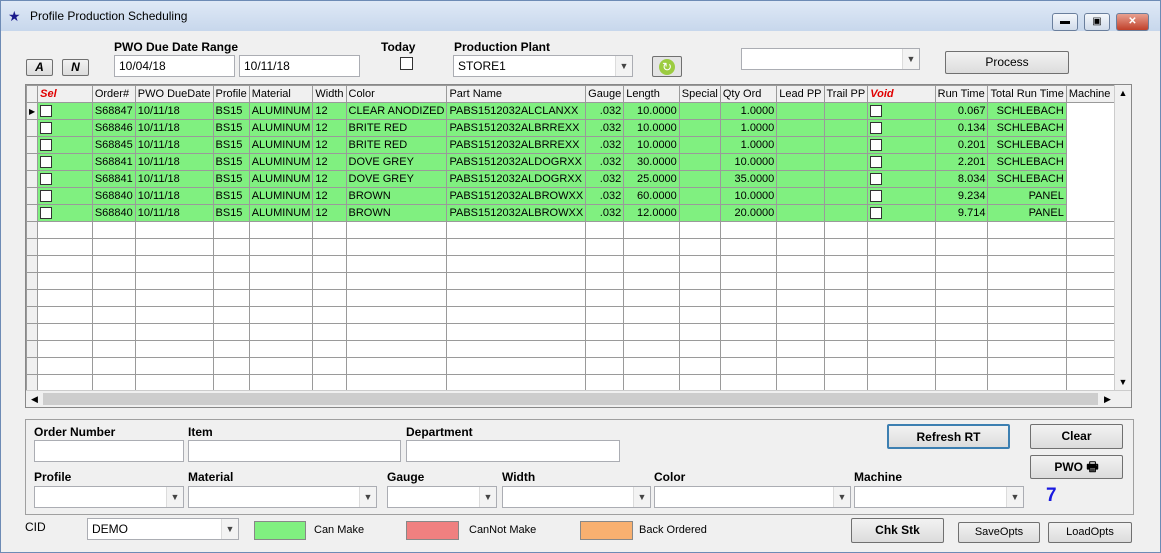 This screenshot has width=1161, height=553. I want to click on grid-header-cell: Lead PP, so click(800, 94).